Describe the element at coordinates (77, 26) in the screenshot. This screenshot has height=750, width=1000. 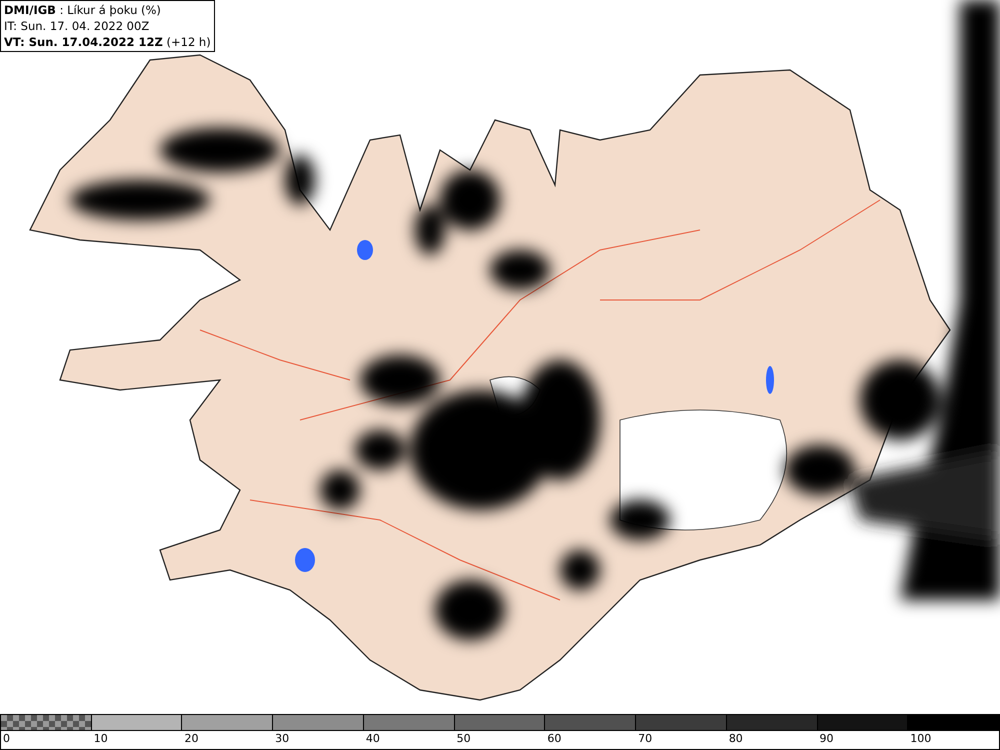
I see `info-text: IT: Sun. 17. 04. 2022 00Z` at that location.